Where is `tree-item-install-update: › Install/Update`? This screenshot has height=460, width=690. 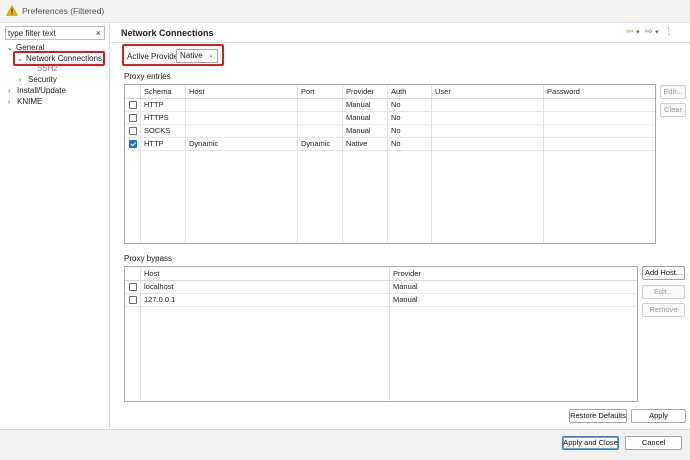 tree-item-install-update: › Install/Update is located at coordinates (37, 90).